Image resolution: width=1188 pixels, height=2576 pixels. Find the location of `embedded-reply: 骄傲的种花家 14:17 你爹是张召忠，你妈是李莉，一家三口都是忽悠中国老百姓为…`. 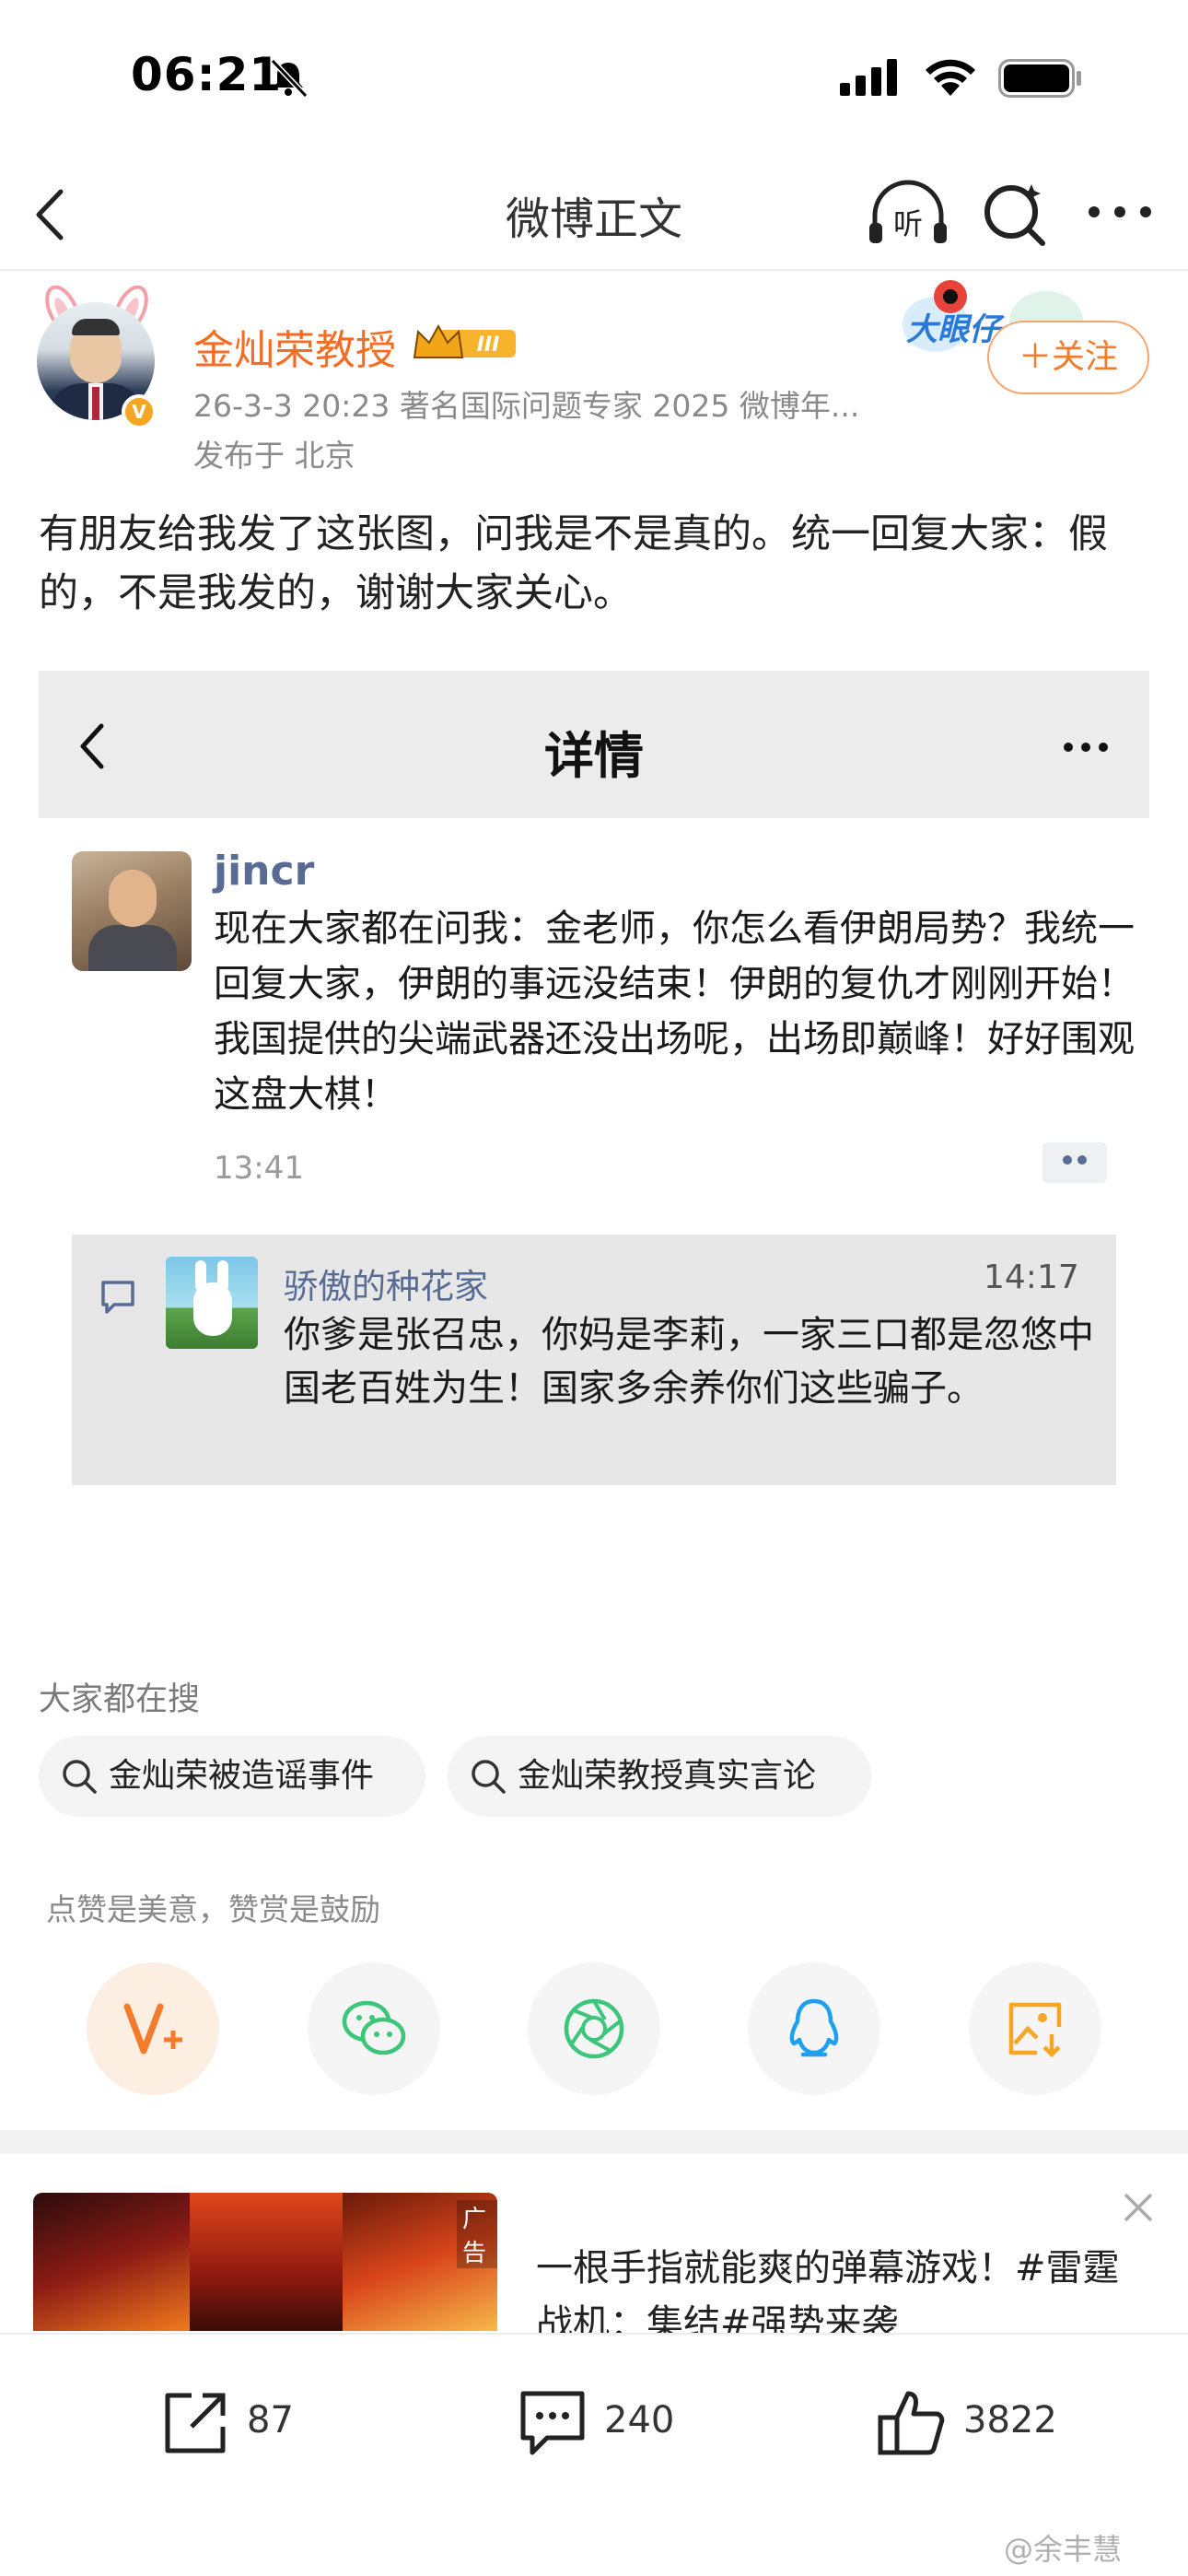

embedded-reply: 骄傲的种花家 14:17 你爹是张召忠，你妈是李莉，一家三口都是忽悠中国老百姓为… is located at coordinates (594, 1360).